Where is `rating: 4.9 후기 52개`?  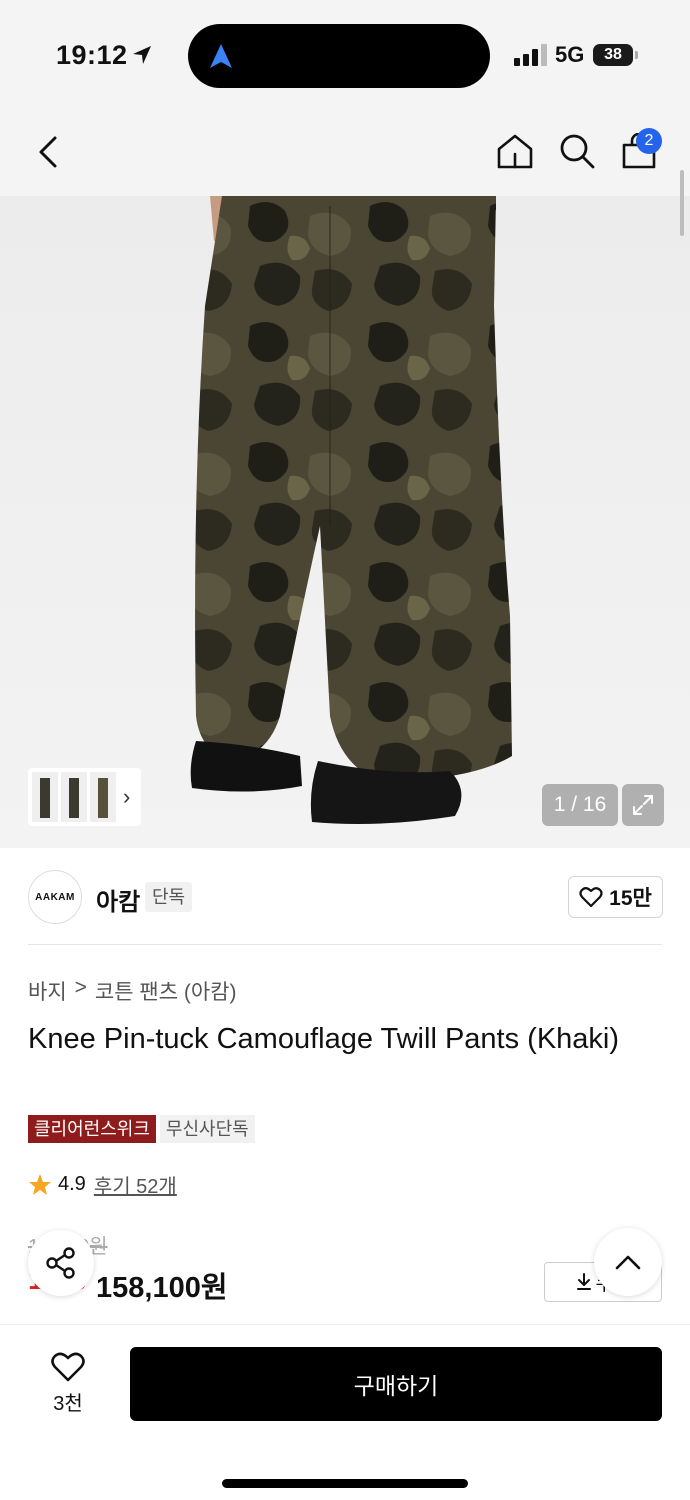 rating: 4.9 후기 52개 is located at coordinates (102, 1184).